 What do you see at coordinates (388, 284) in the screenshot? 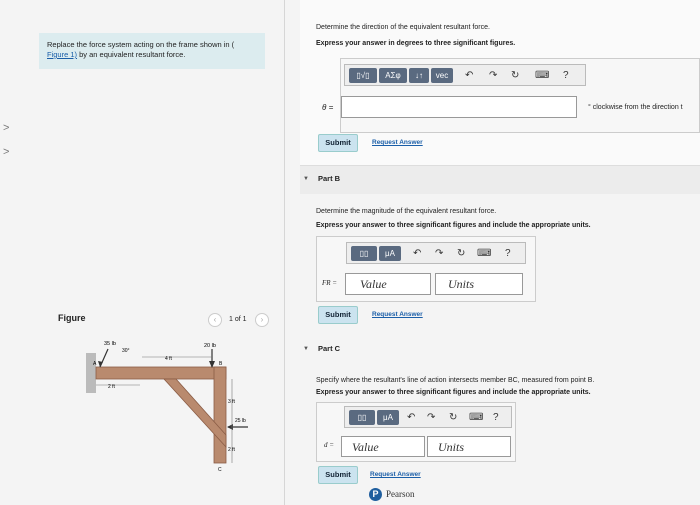
I see `fr-value-input: Value` at bounding box center [388, 284].